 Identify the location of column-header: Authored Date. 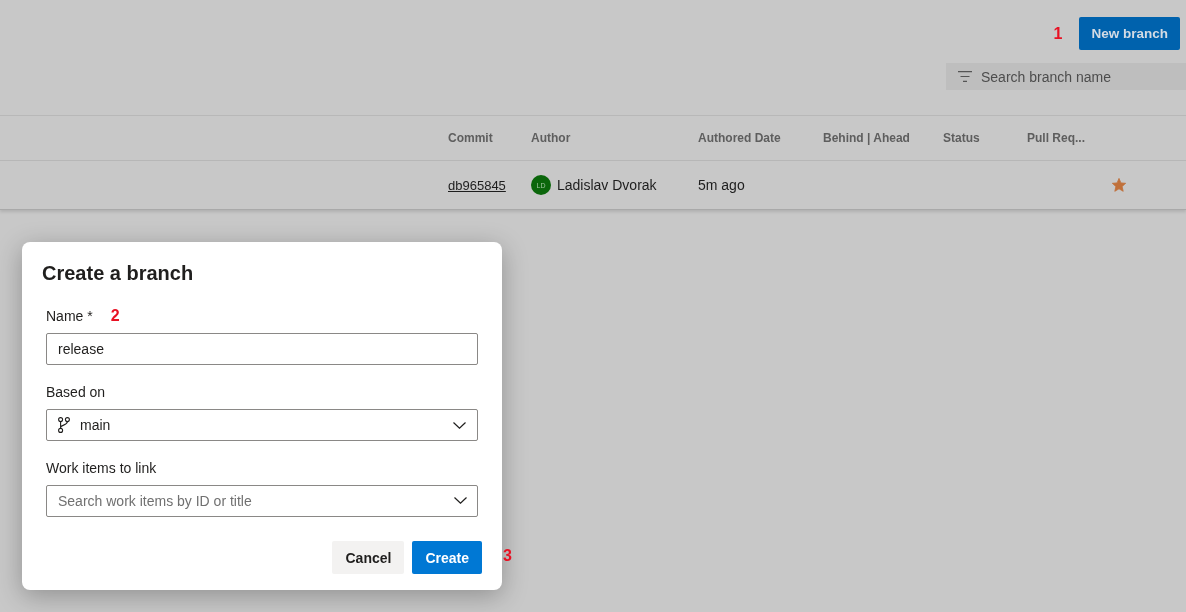
(739, 138).